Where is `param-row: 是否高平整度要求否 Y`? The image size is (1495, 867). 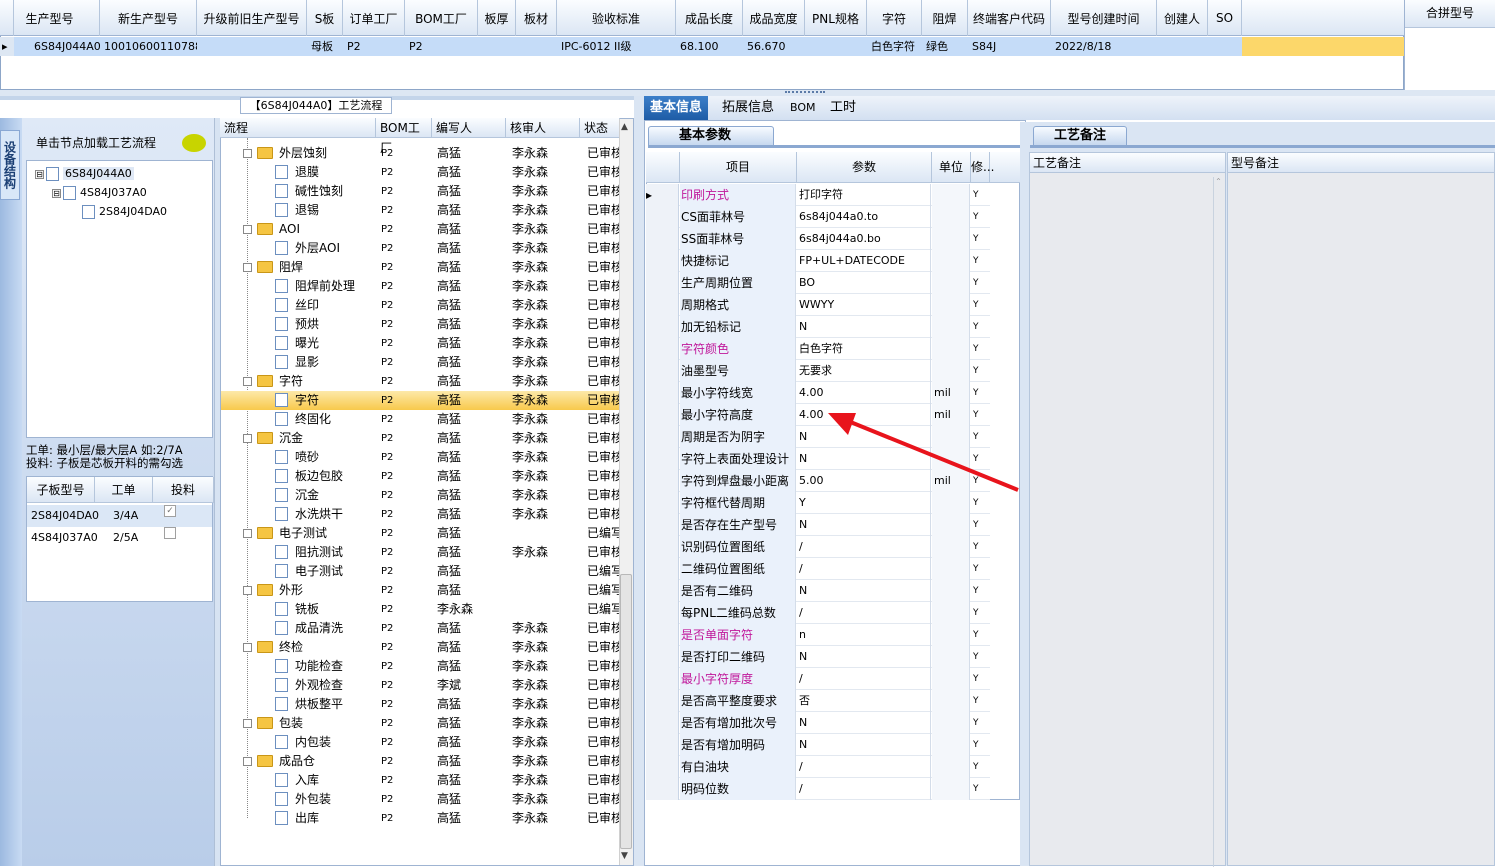
param-row: 是否高平整度要求否 Y is located at coordinates (818, 701).